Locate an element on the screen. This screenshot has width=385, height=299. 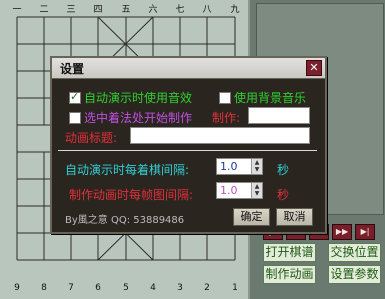
file-number-top: 八 is located at coordinates (207, 10).